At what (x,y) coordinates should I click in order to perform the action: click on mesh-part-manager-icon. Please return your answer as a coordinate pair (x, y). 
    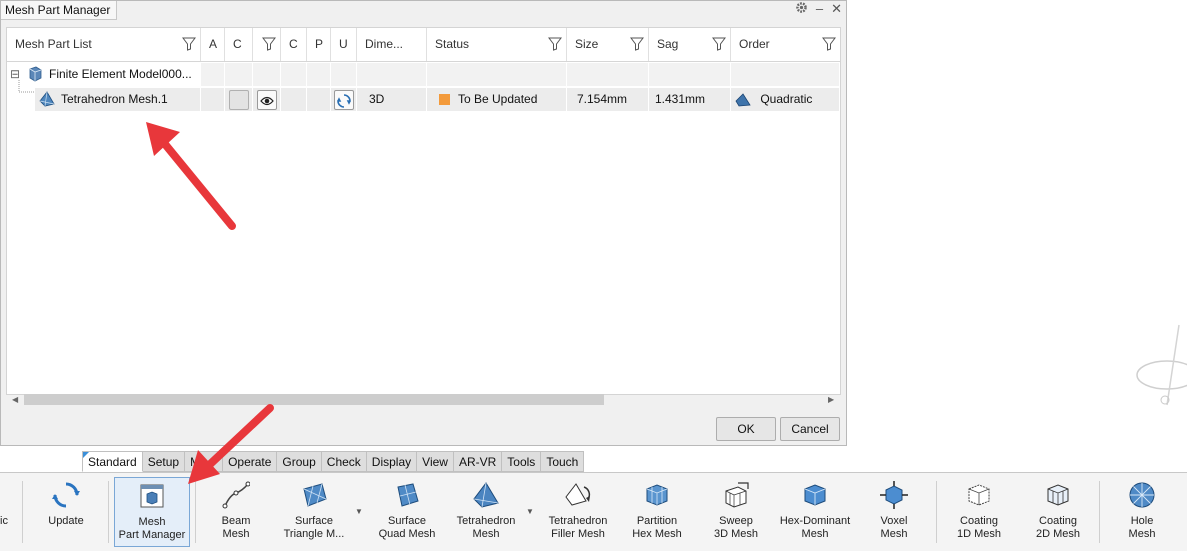
    Looking at the image, I should click on (152, 496).